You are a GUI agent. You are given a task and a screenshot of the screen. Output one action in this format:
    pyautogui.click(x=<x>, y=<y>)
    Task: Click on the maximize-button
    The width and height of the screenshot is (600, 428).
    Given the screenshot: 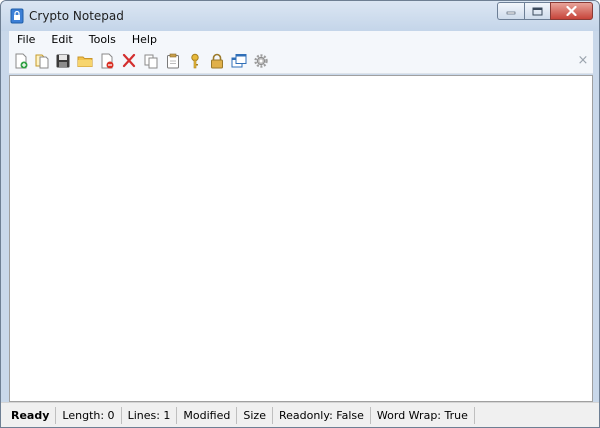 What is the action you would take?
    pyautogui.click(x=537, y=11)
    